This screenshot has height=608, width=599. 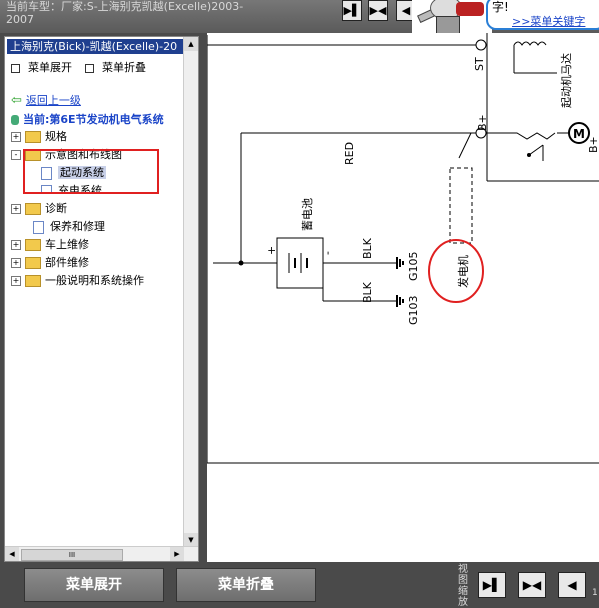 What do you see at coordinates (15, 68) in the screenshot?
I see `expand-icon` at bounding box center [15, 68].